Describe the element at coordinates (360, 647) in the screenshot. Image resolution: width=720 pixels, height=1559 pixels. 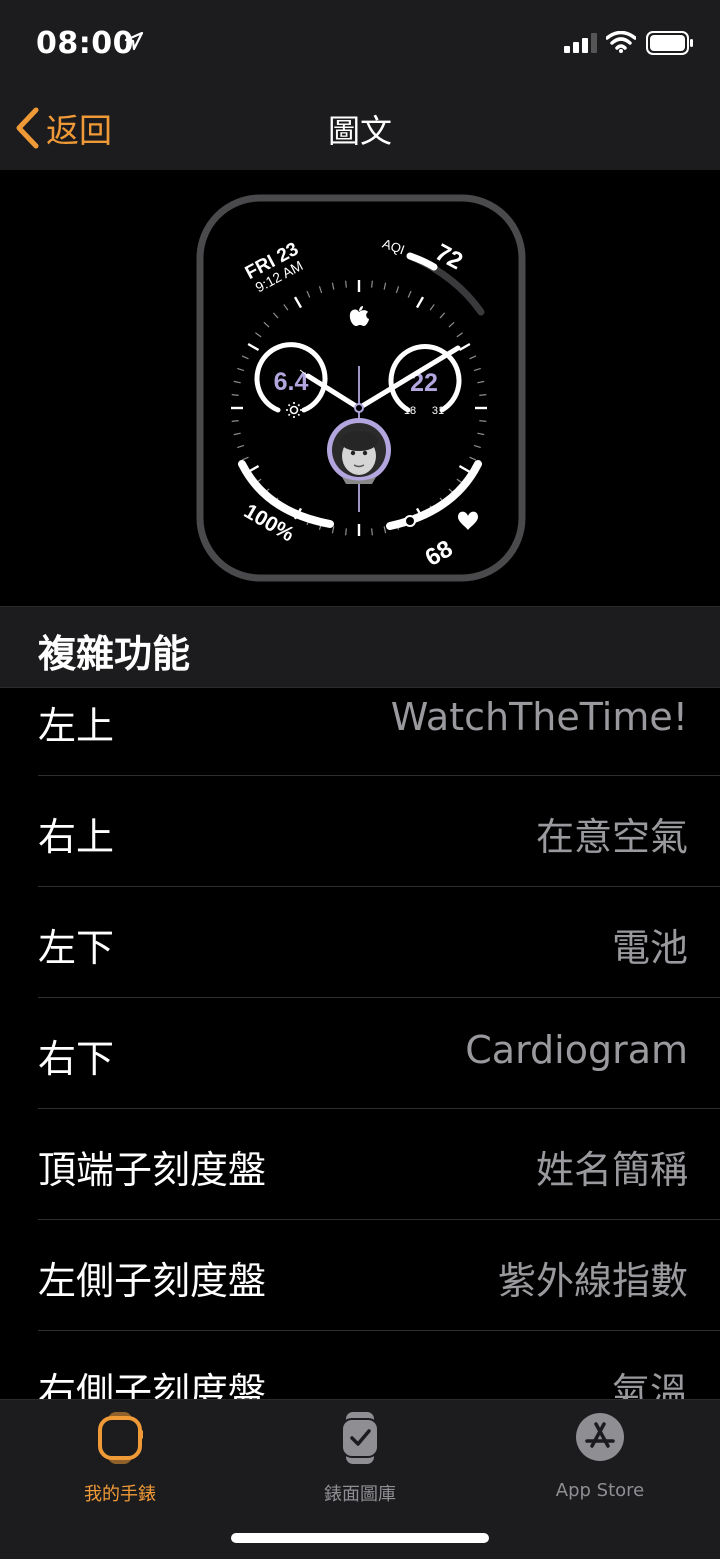
I see `section-header: 複雜功能` at that location.